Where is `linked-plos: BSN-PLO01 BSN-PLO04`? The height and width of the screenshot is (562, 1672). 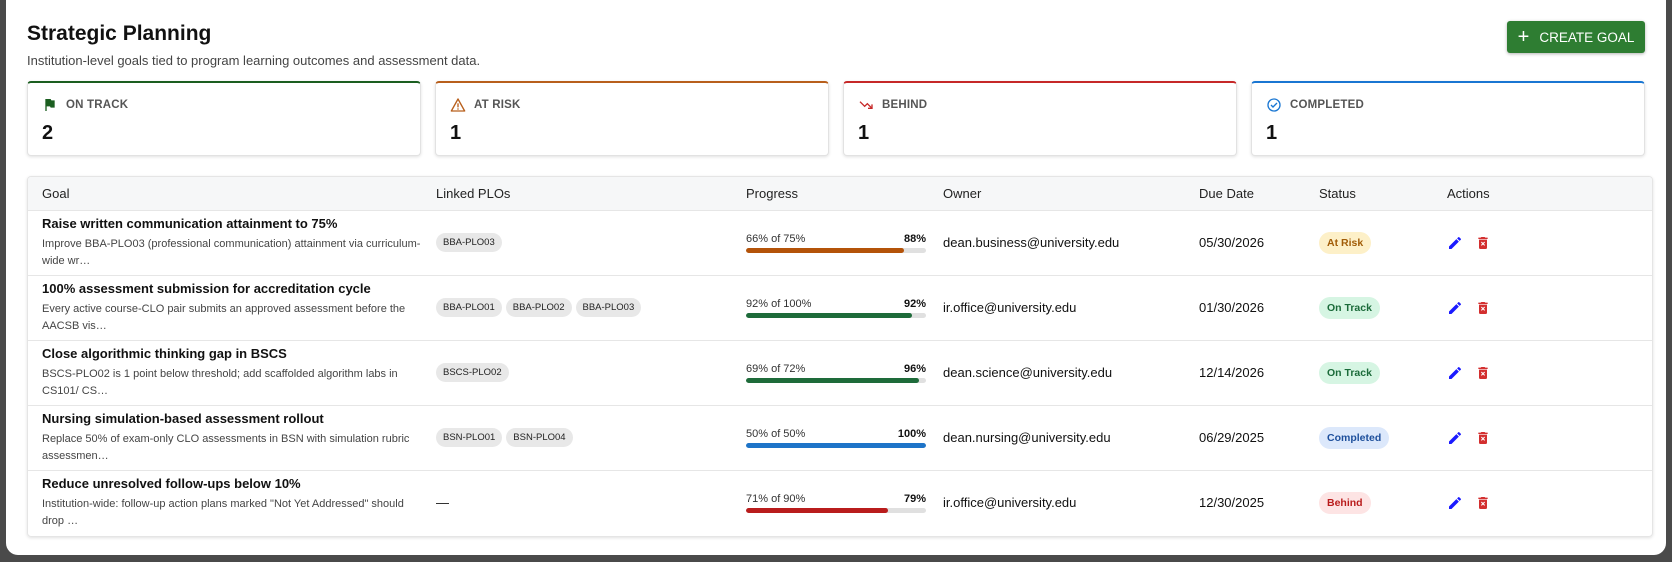
linked-plos: BSN-PLO01 BSN-PLO04 is located at coordinates (577, 438).